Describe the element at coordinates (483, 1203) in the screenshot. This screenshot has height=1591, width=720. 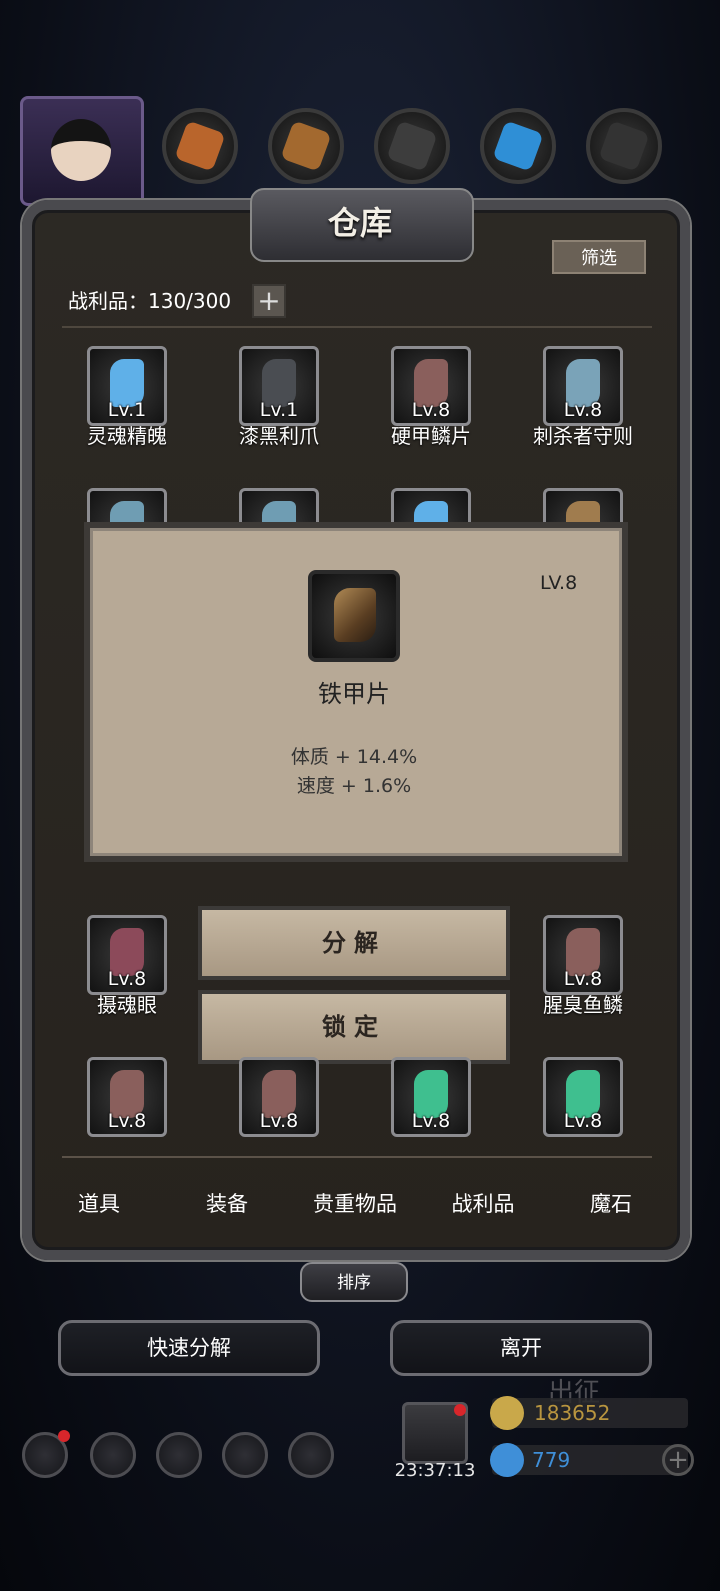
I see `tab-3: 战利品` at that location.